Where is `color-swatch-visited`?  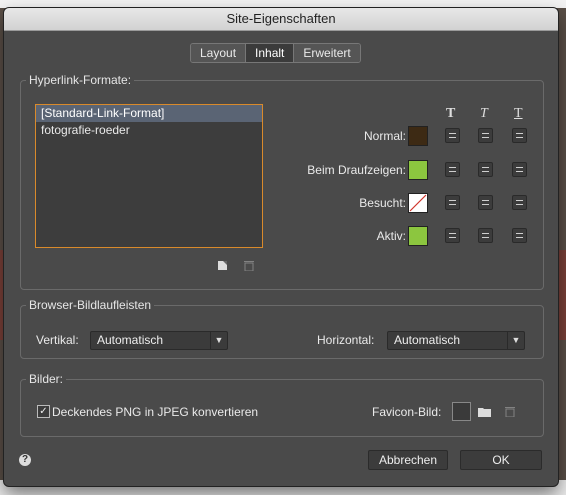 color-swatch-visited is located at coordinates (418, 203).